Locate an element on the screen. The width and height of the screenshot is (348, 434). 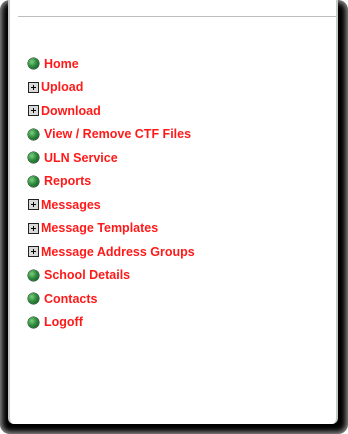
menu-item-view-remove-ctf-files: View / Remove CTF Files is located at coordinates (111, 135).